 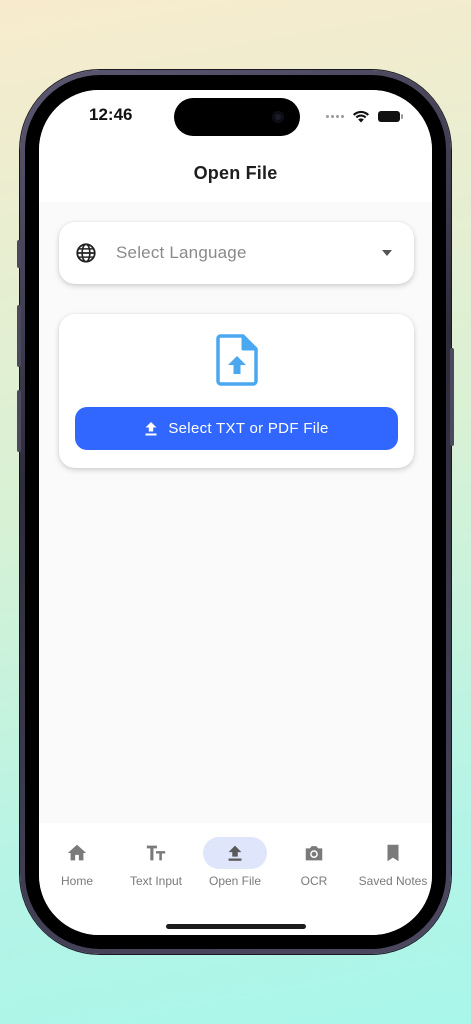 I want to click on file-picker-card: Select TXT or PDF File, so click(x=236, y=391).